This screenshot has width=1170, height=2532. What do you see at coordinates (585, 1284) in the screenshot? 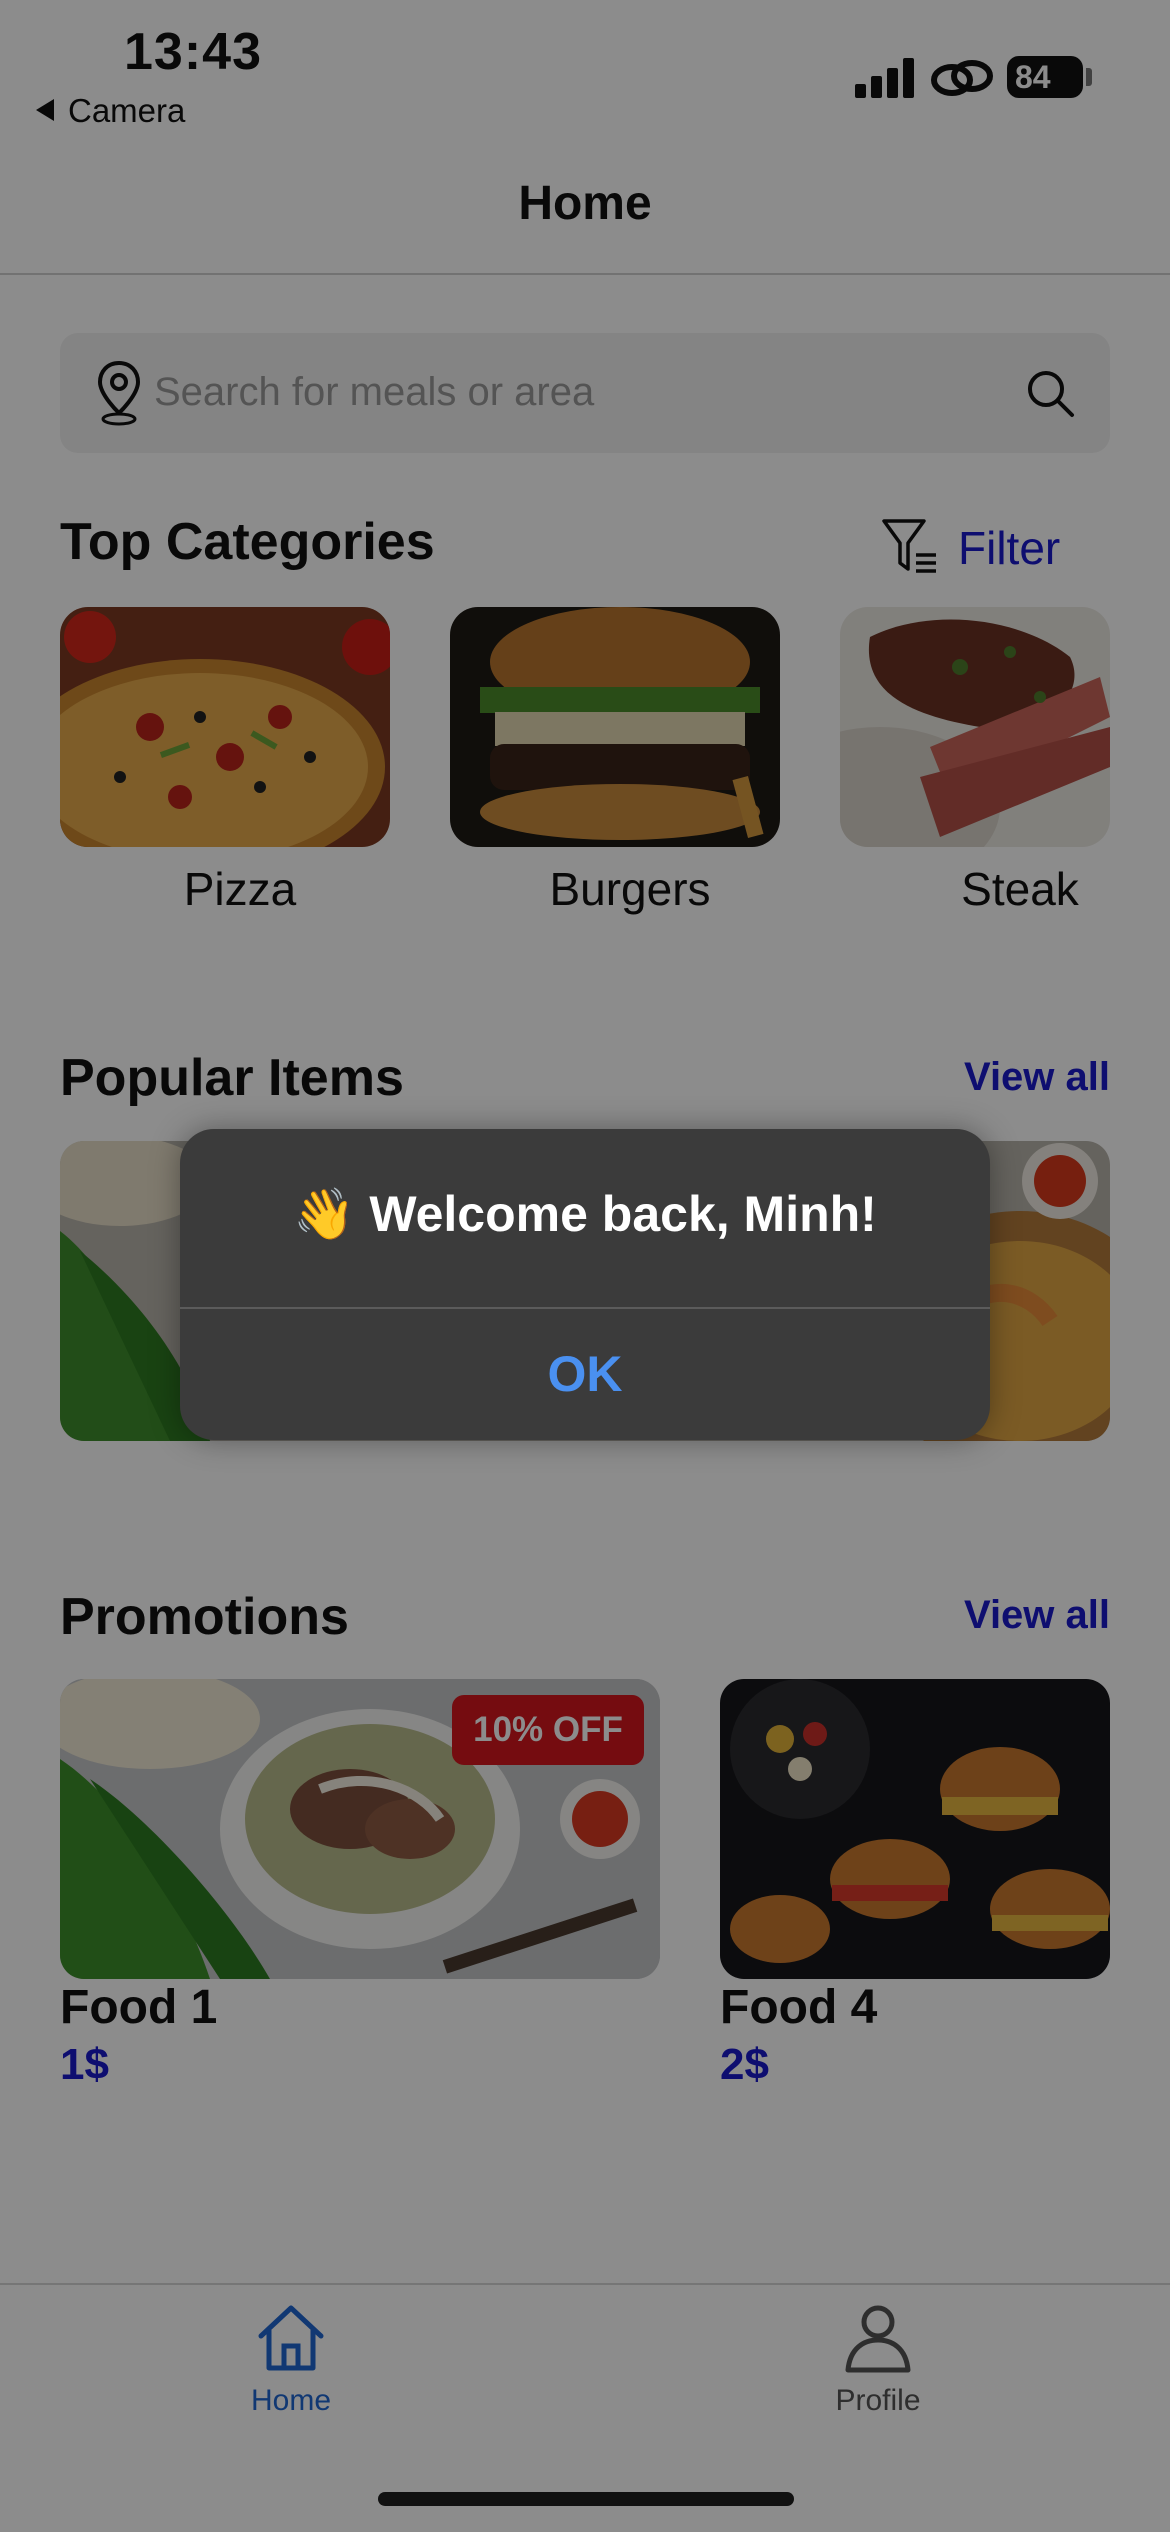
I see `welcome-alert: 👋 Welcome back, Minh! OK` at bounding box center [585, 1284].